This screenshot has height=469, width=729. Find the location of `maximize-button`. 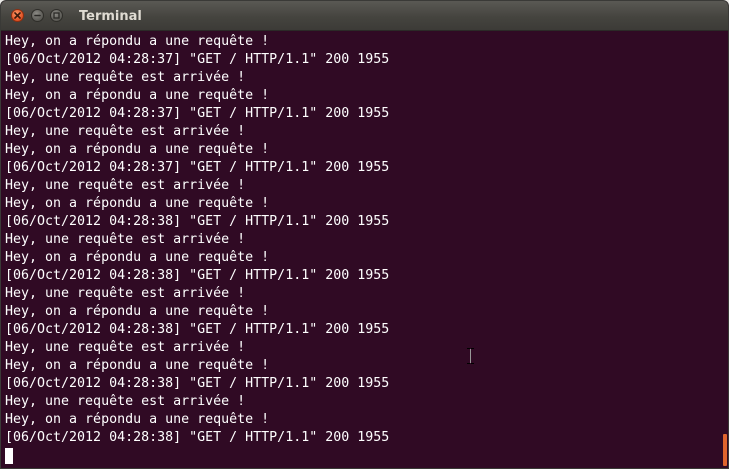

maximize-button is located at coordinates (56, 15).